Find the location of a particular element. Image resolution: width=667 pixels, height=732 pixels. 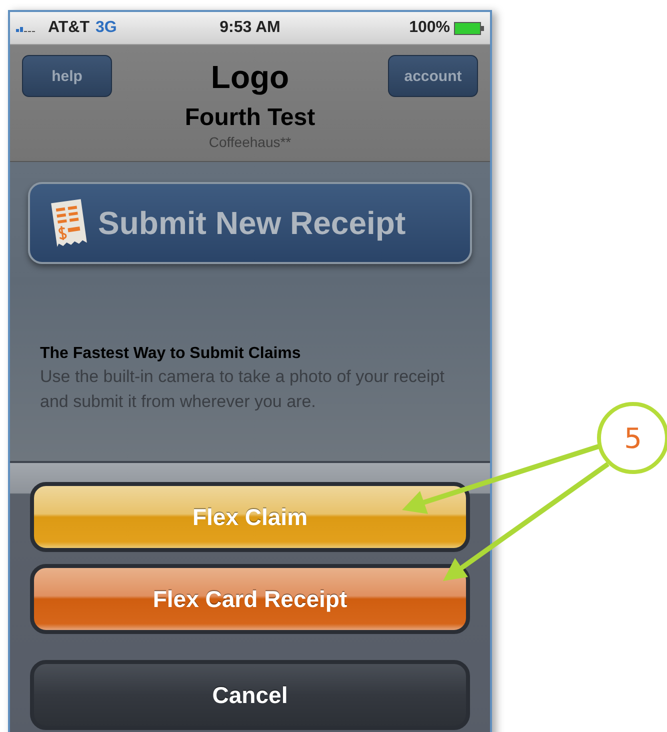

submit-receipt-button: Submit New Receipt is located at coordinates (250, 223).